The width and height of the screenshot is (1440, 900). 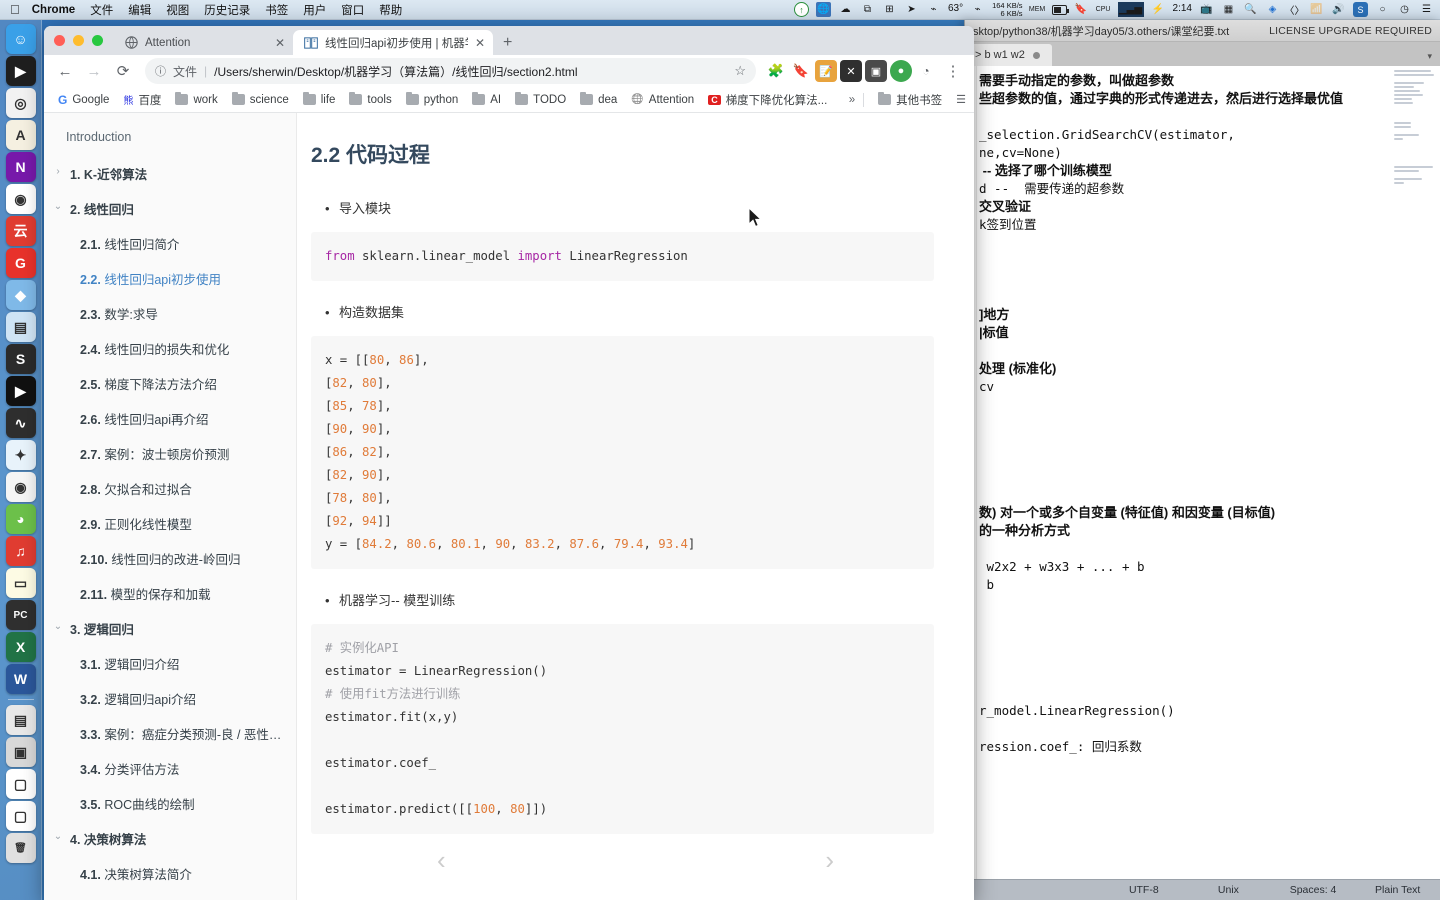 What do you see at coordinates (20, 752) in the screenshot?
I see `dock-item-screenshot-file: ▣` at bounding box center [20, 752].